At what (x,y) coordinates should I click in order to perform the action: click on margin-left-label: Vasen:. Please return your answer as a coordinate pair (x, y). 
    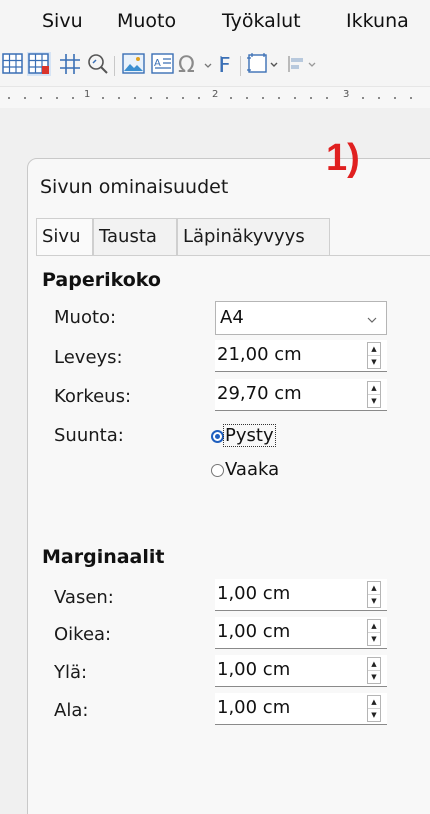
    Looking at the image, I should click on (84, 597).